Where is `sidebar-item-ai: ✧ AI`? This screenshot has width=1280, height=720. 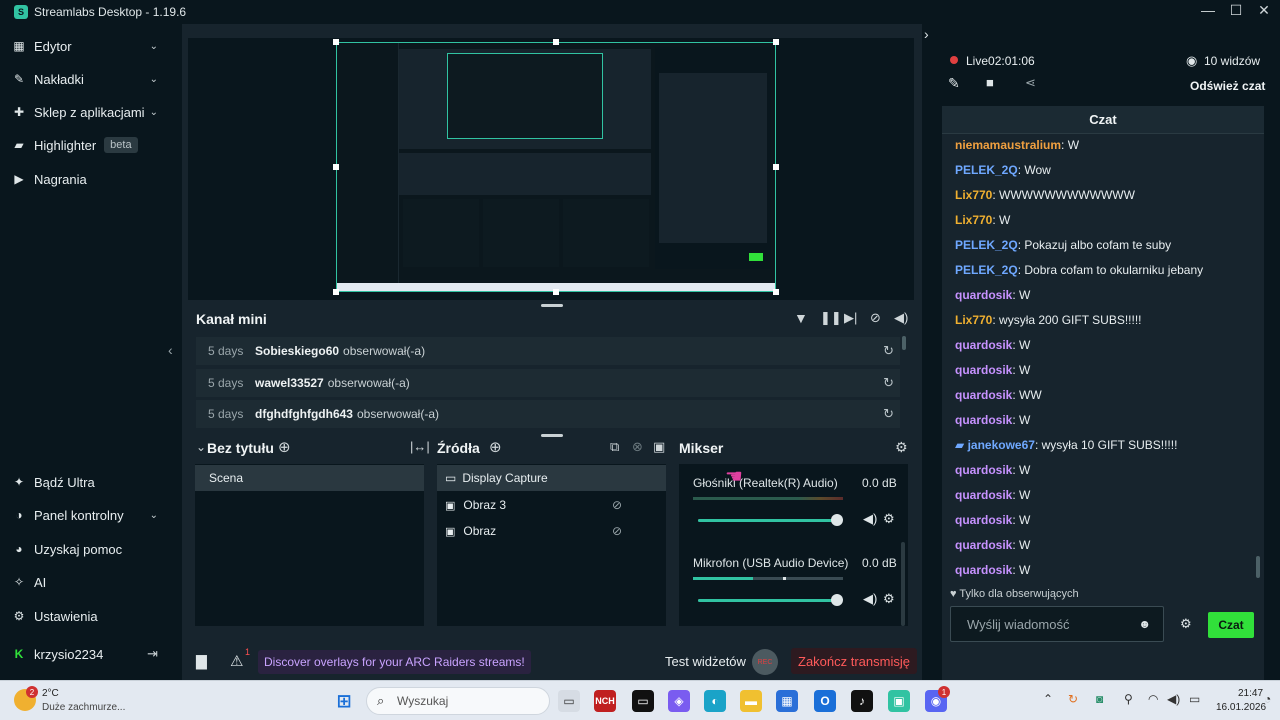 sidebar-item-ai: ✧ AI is located at coordinates (92, 582).